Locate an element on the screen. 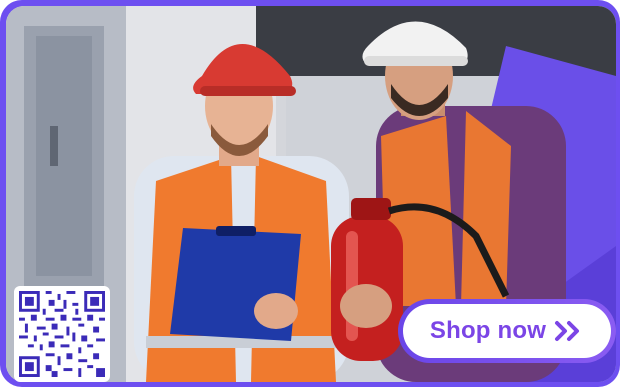  shop-now-button-inner: Shop now is located at coordinates (507, 331).